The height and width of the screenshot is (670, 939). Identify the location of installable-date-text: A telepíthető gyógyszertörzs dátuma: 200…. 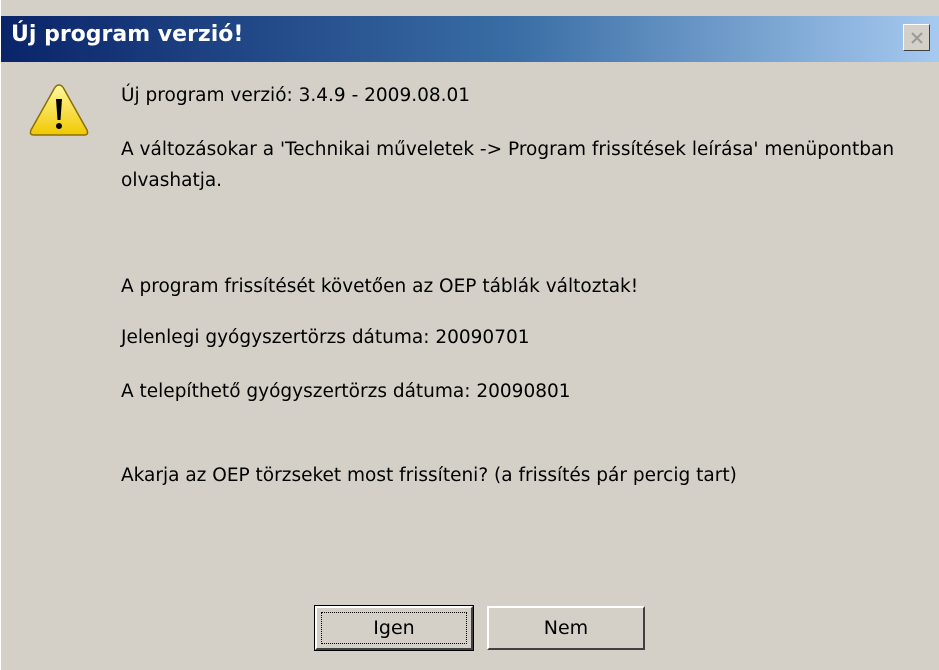
(346, 391).